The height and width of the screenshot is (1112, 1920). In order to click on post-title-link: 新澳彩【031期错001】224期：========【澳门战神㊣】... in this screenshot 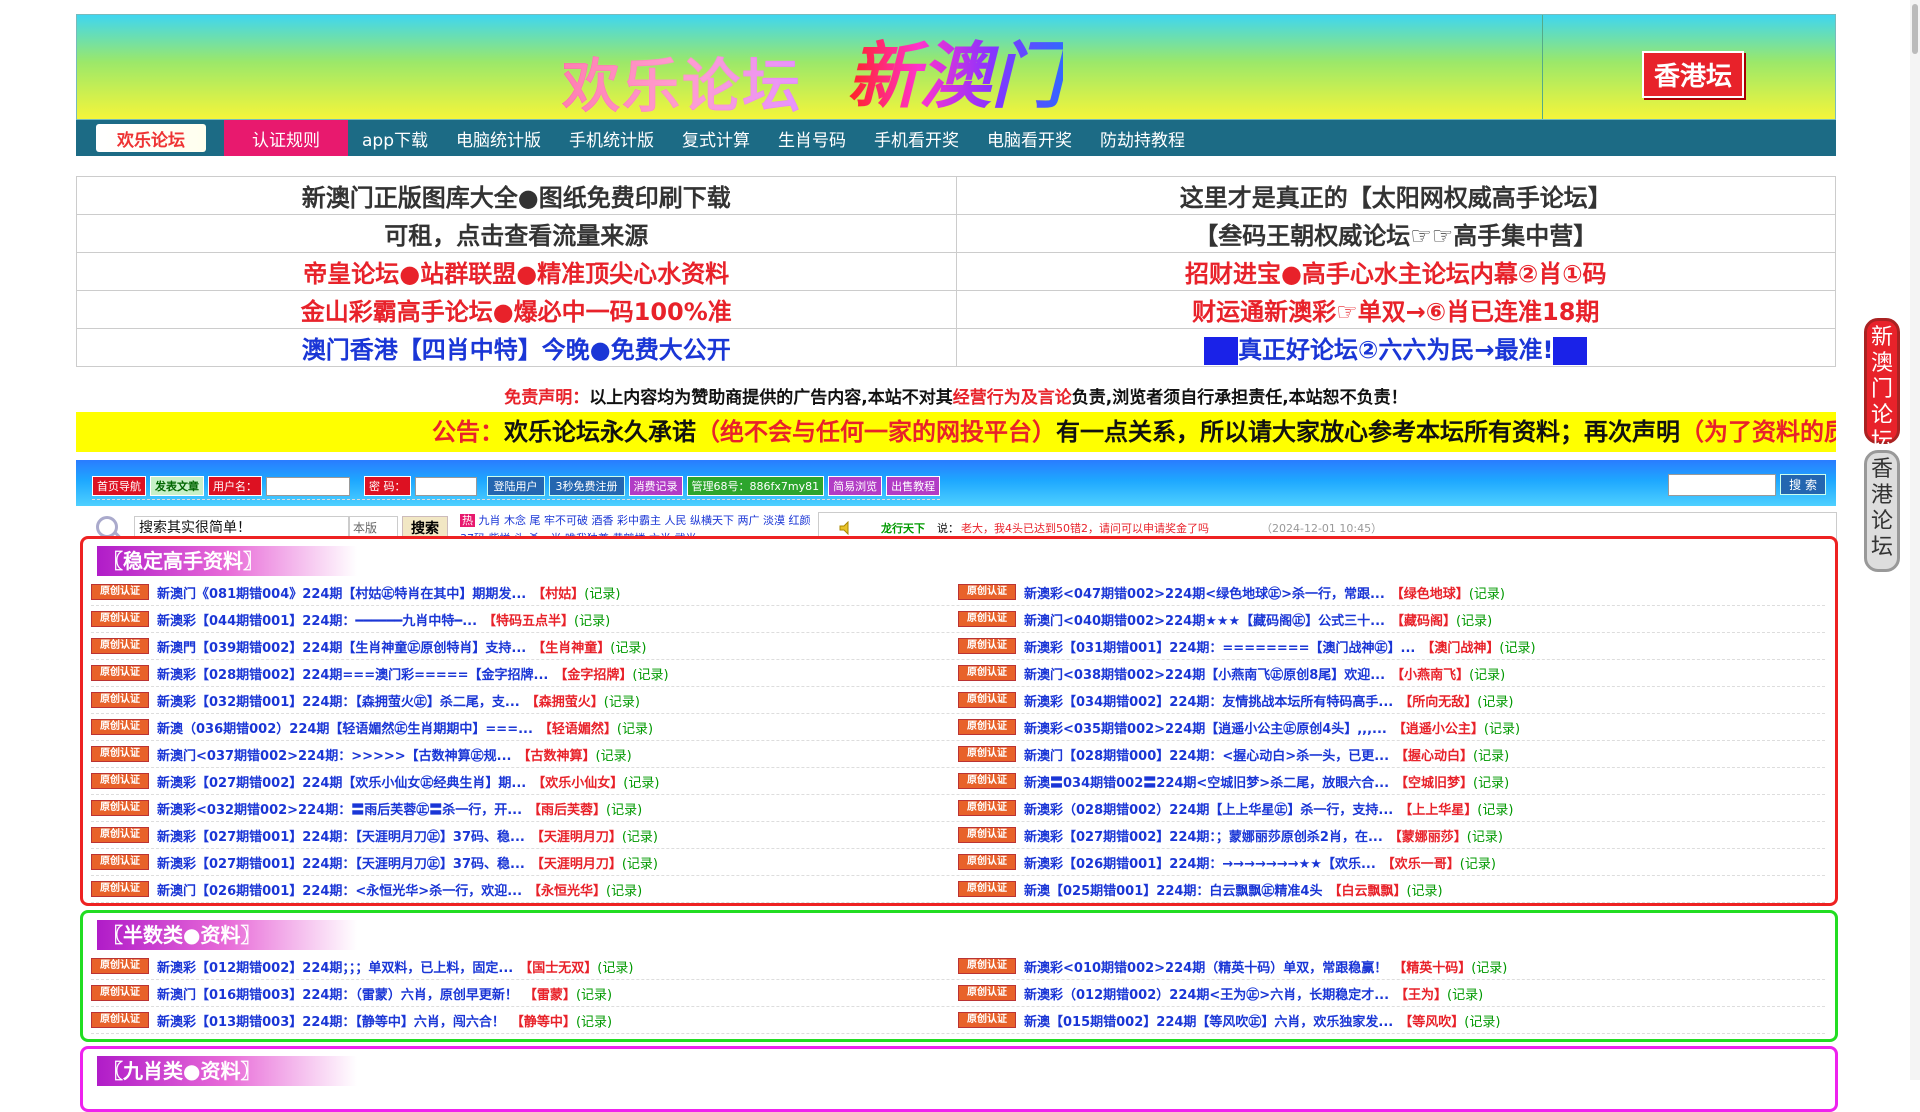, I will do `click(1219, 646)`.